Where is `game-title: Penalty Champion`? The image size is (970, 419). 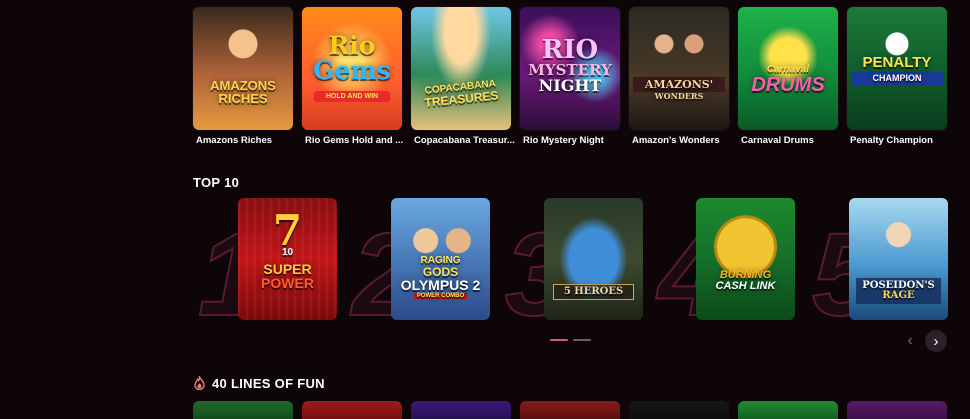
game-title: Penalty Champion is located at coordinates (891, 140).